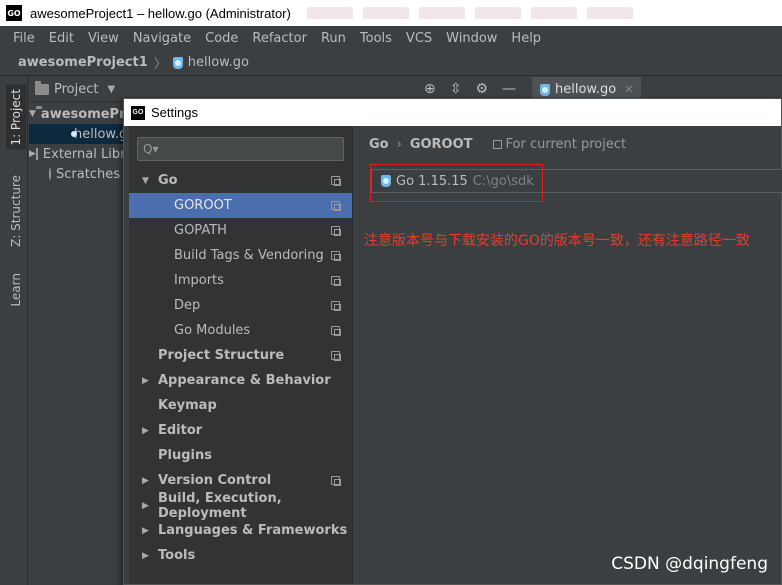  What do you see at coordinates (469, 13) in the screenshot?
I see `blurred-taskbar-area` at bounding box center [469, 13].